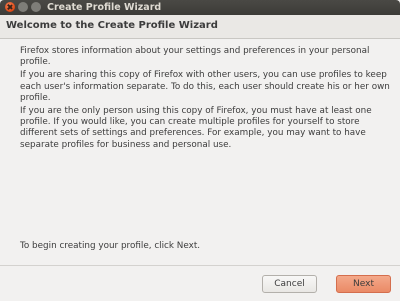 This screenshot has height=301, width=400. I want to click on close-window-icon, so click(10, 7).